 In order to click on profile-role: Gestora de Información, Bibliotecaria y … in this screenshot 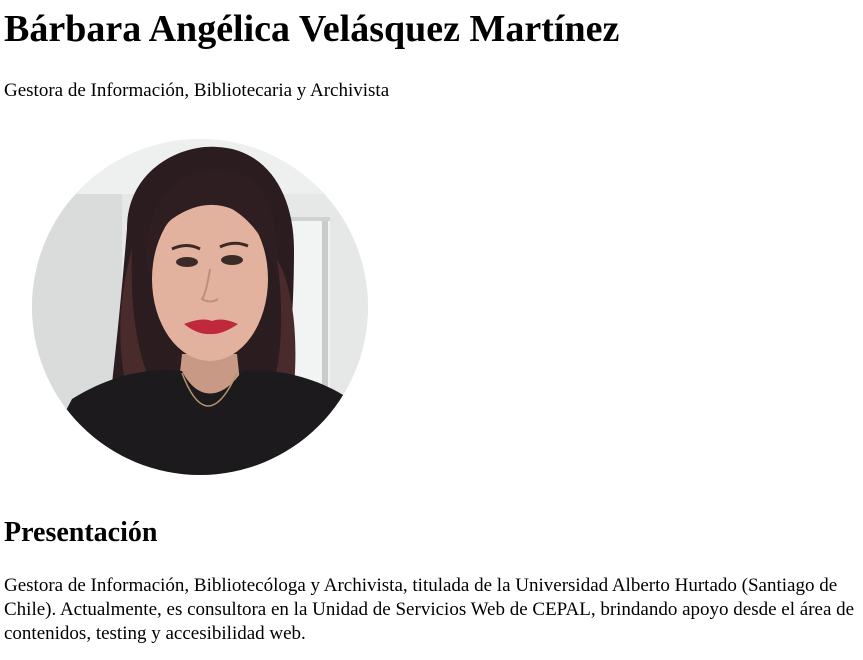, I will do `click(197, 90)`.